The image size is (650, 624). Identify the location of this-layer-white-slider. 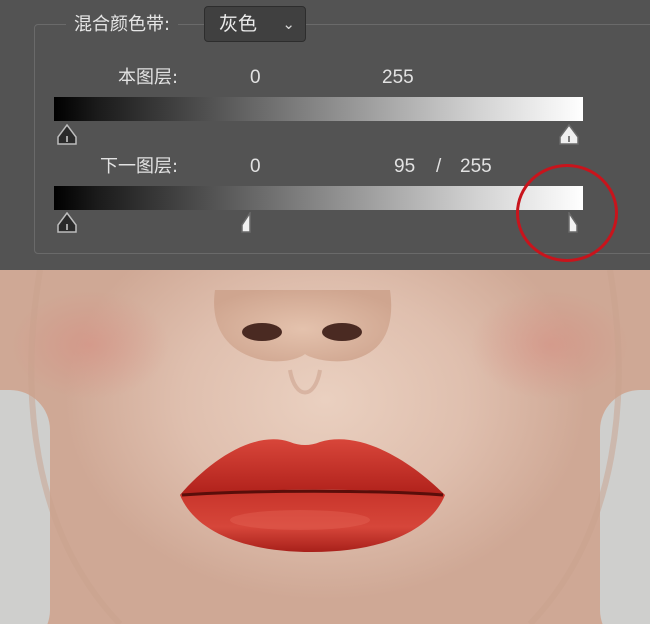
(569, 135).